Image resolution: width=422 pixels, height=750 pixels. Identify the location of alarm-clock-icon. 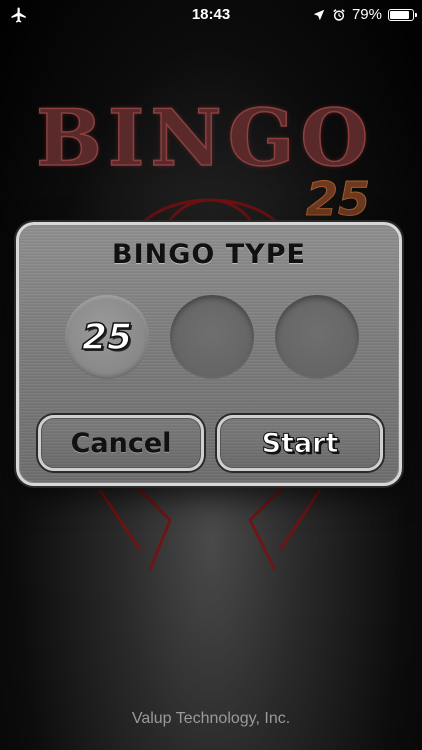
(339, 14).